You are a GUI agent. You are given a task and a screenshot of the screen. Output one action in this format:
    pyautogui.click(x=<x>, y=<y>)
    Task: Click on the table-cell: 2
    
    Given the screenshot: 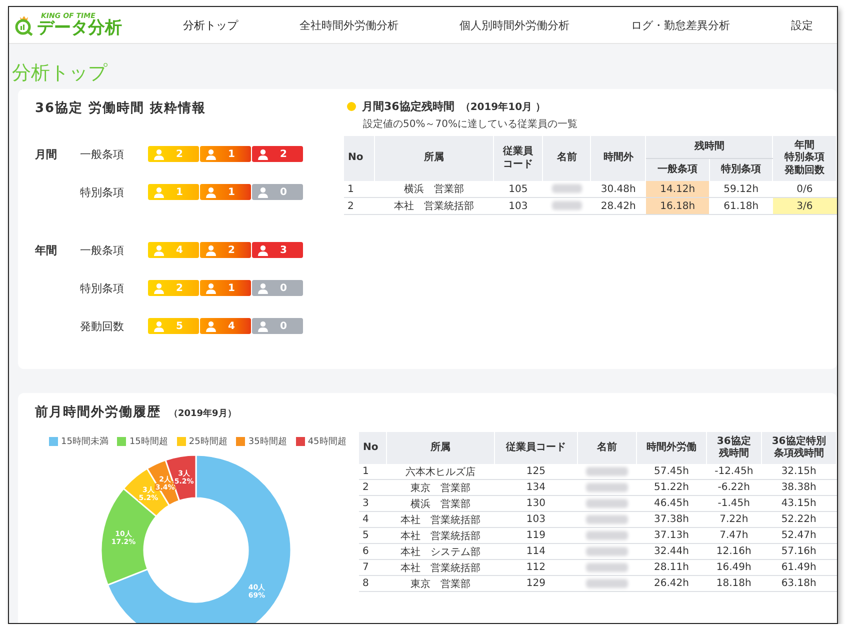 What is the action you would take?
    pyautogui.click(x=372, y=488)
    